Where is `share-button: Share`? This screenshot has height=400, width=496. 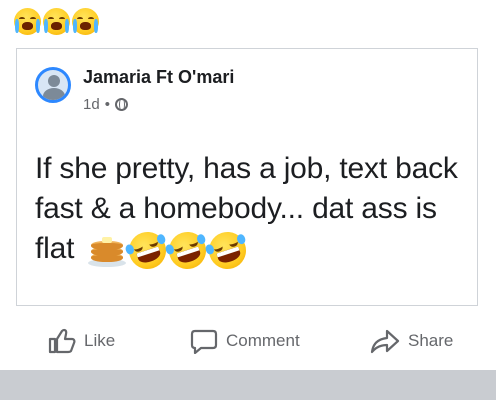 share-button: Share is located at coordinates (411, 341).